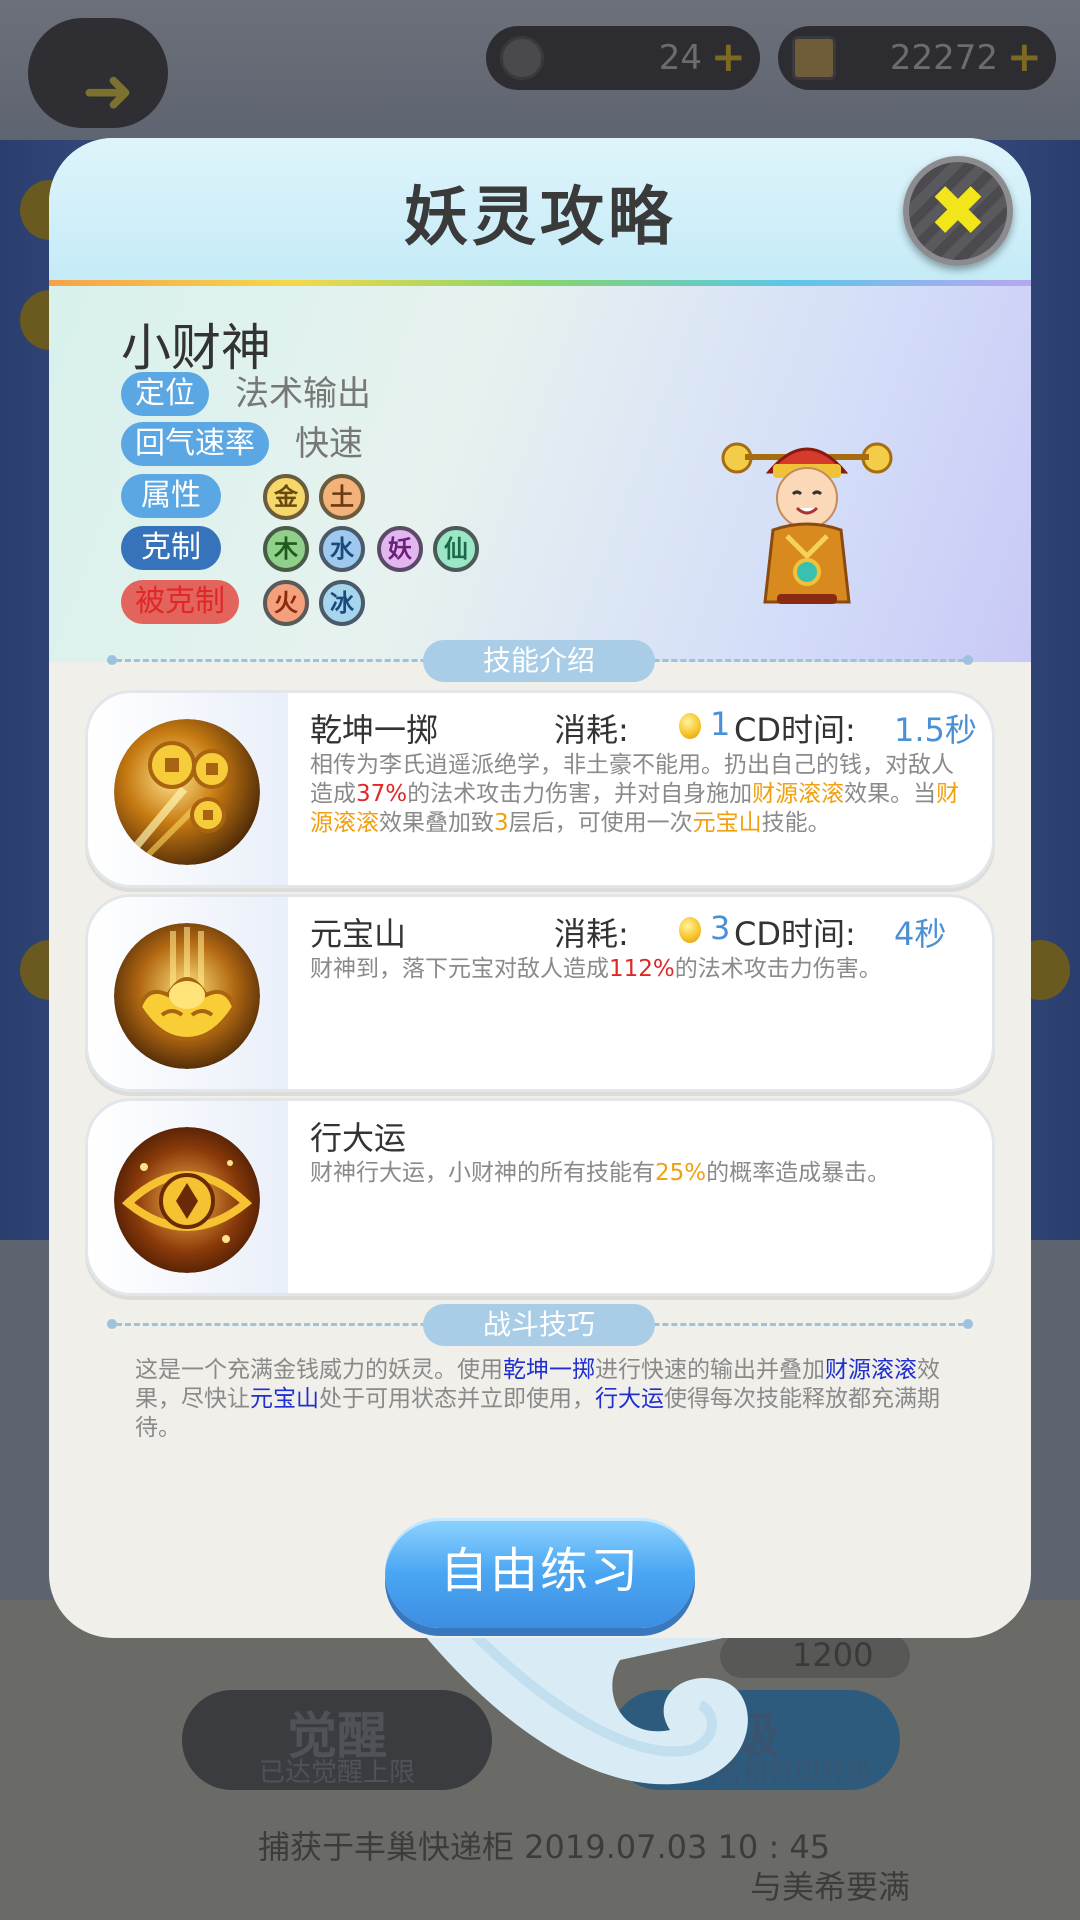  What do you see at coordinates (187, 792) in the screenshot?
I see `coins-toss-icon` at bounding box center [187, 792].